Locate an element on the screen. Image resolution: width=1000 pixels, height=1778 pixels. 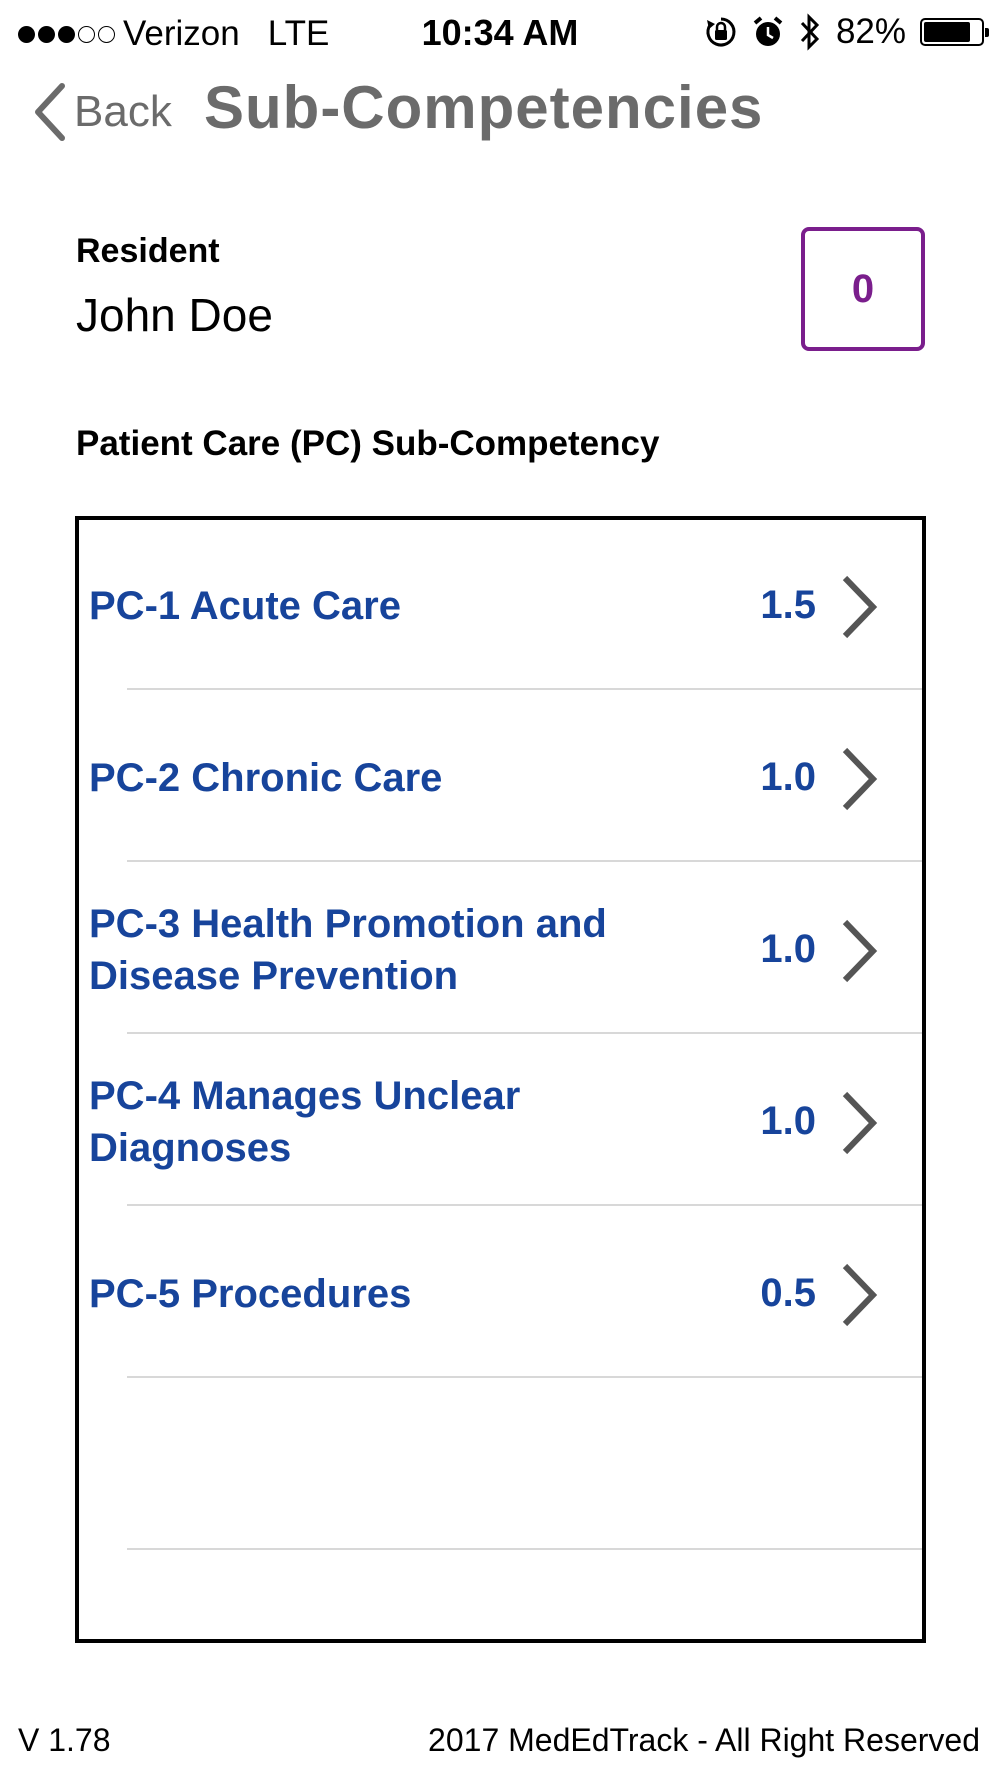
list-item: PC-4 Manages Unclear Diagnoses 1.0 is located at coordinates (500, 1122).